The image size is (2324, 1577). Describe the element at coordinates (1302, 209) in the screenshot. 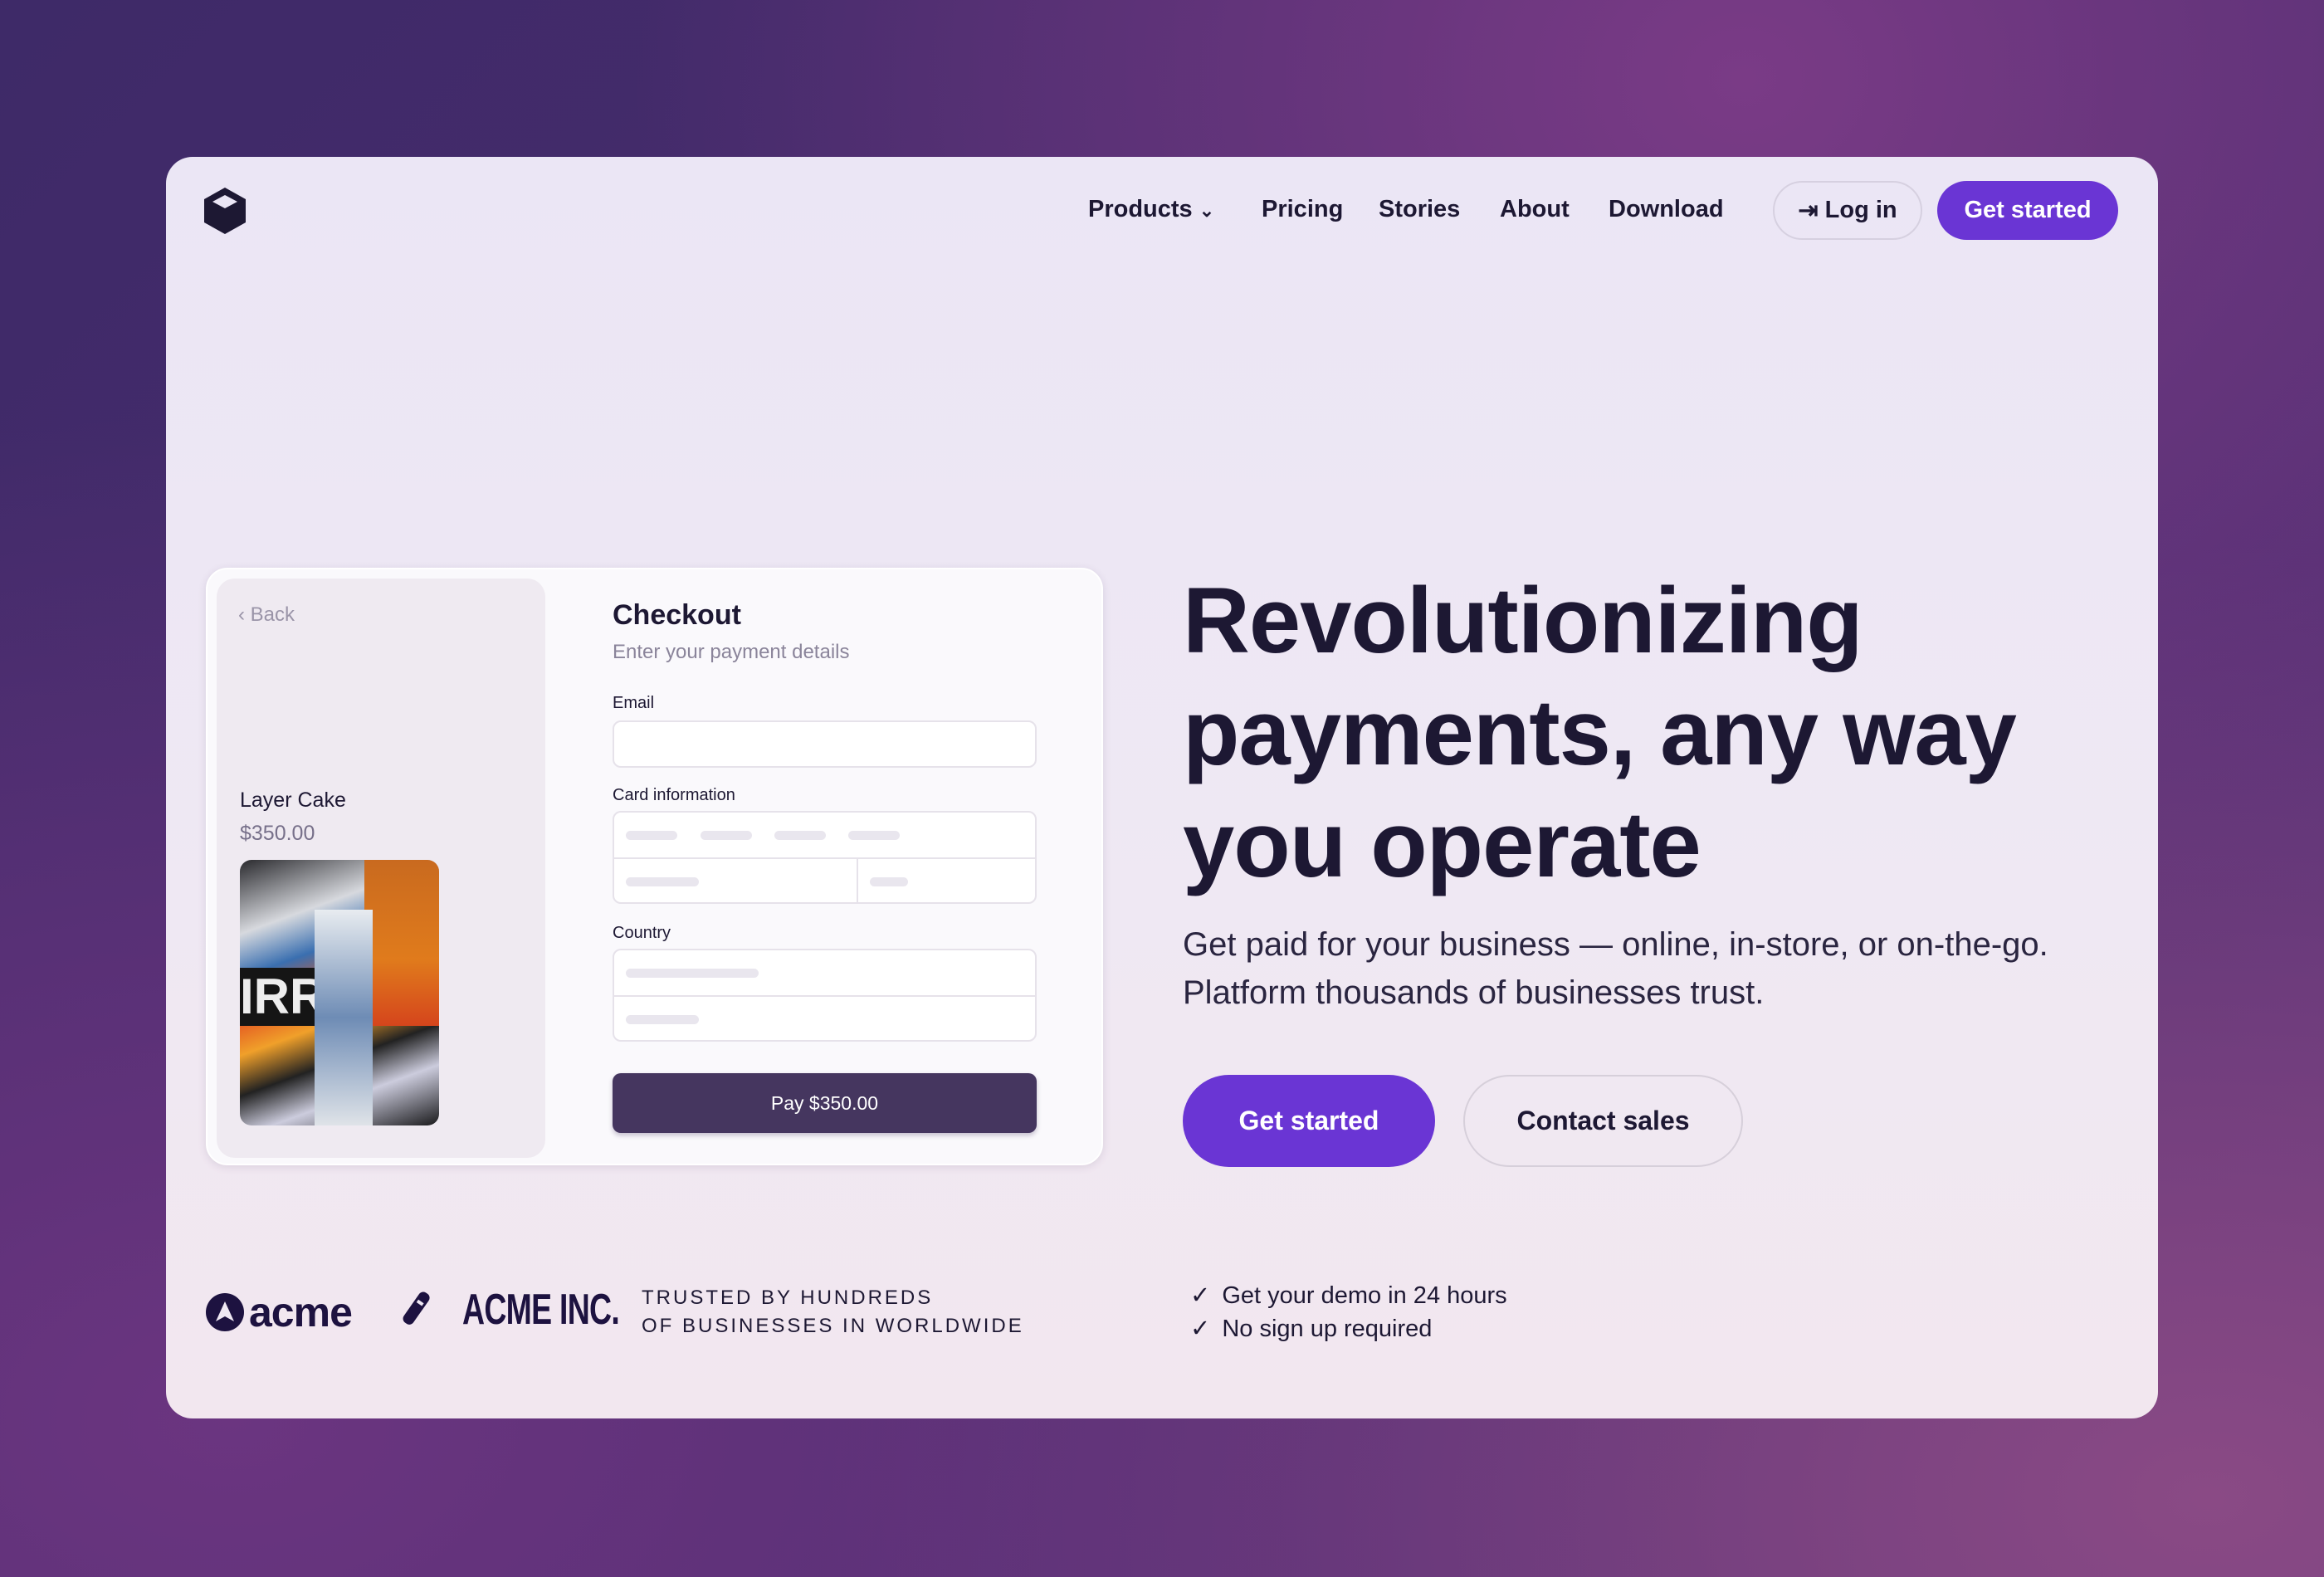

I see `nav-pricing: Pricing` at that location.